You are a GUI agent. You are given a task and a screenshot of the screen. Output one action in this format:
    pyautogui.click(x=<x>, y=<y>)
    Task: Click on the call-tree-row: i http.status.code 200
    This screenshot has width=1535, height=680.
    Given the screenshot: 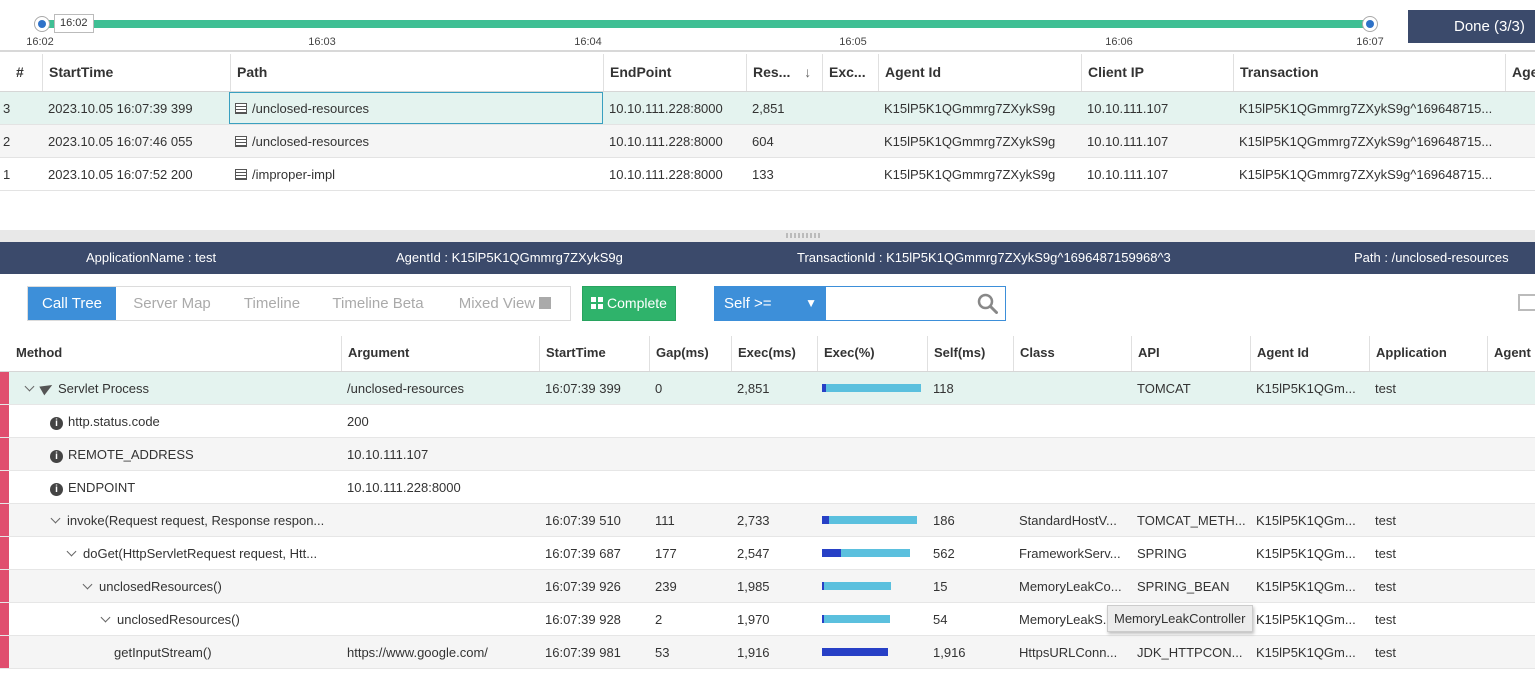 What is the action you would take?
    pyautogui.click(x=767, y=421)
    